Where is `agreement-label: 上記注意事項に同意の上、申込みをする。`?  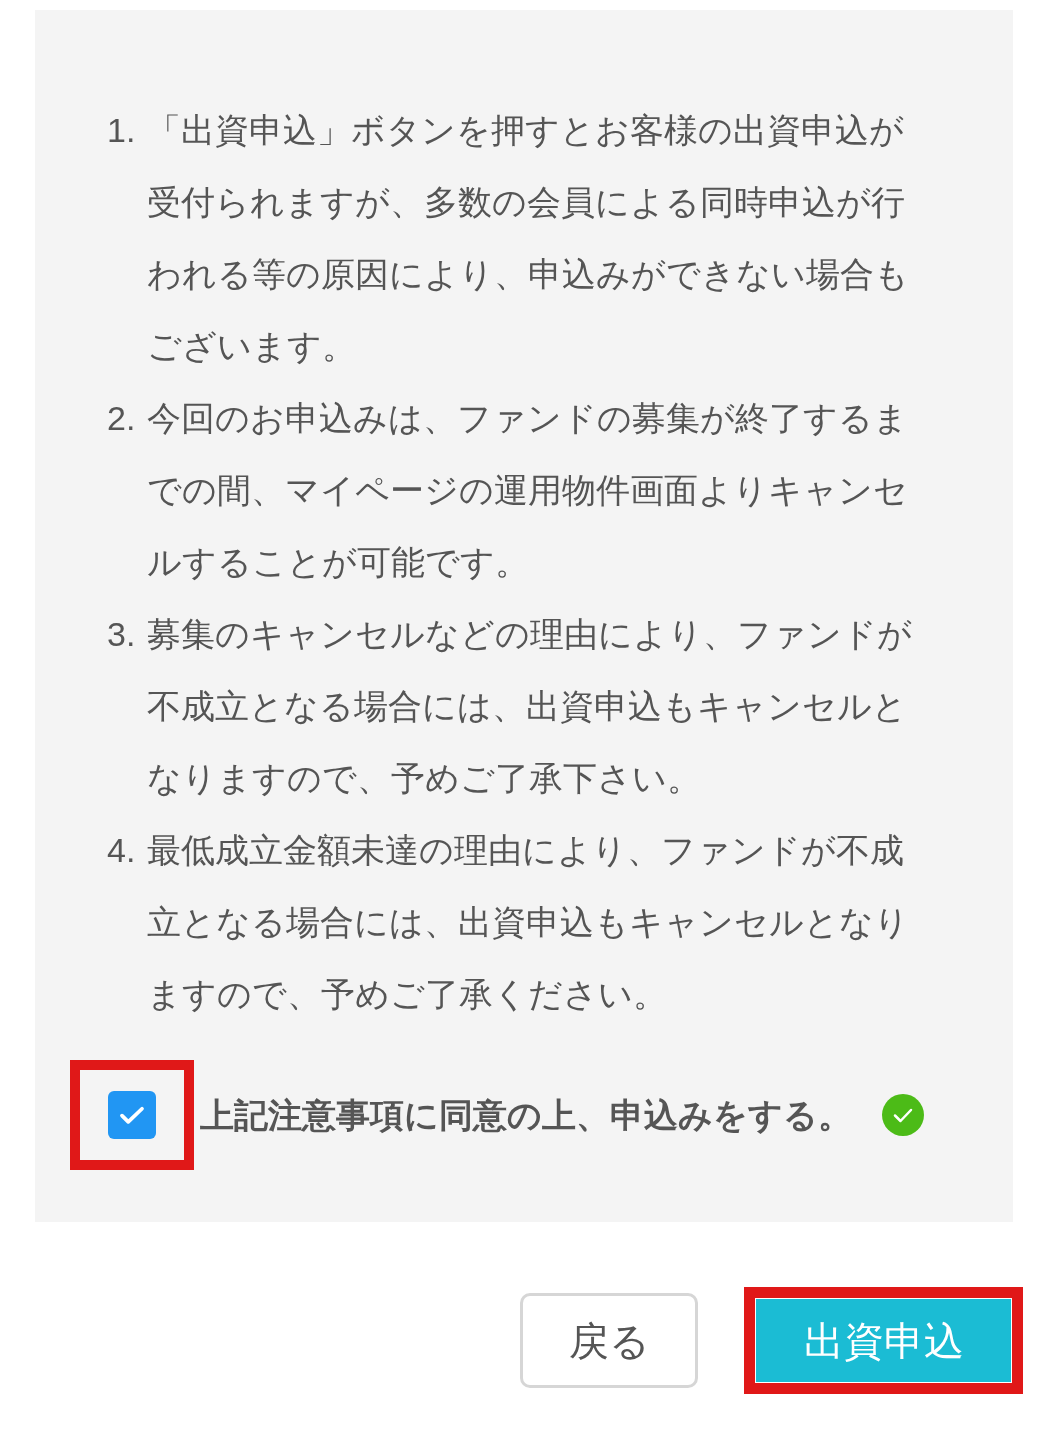 agreement-label: 上記注意事項に同意の上、申込みをする。 is located at coordinates (526, 1115).